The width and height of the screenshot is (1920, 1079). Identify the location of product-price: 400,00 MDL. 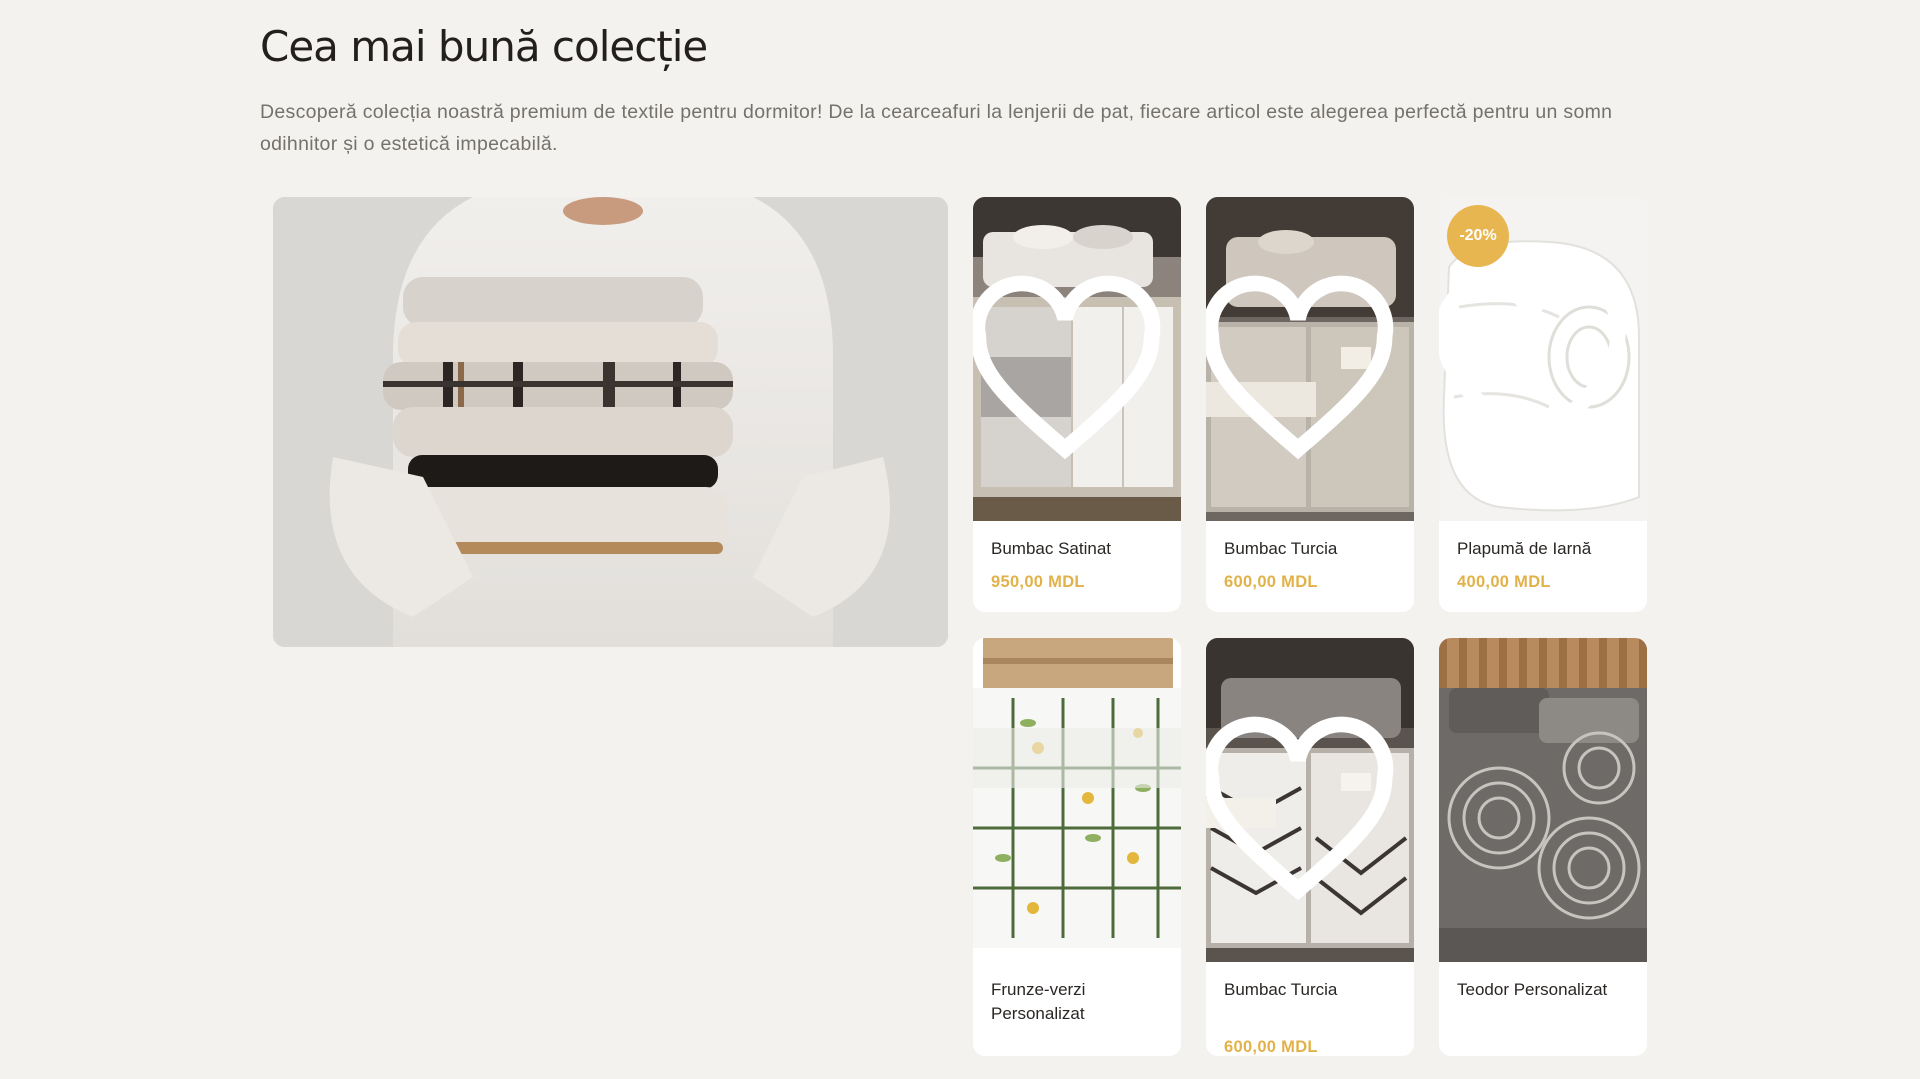
(1504, 582).